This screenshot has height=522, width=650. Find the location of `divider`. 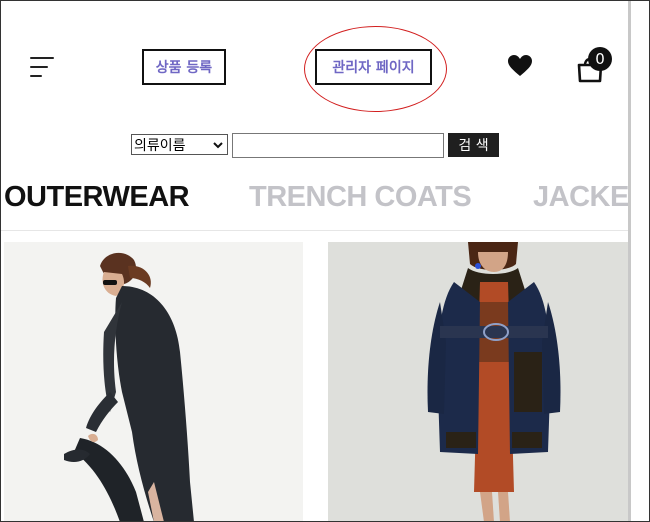

divider is located at coordinates (314, 230).